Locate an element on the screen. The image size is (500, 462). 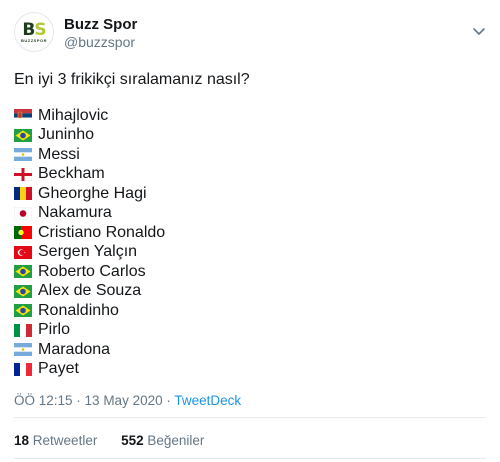
list-item: Cristiano Ronaldo is located at coordinates (89, 233).